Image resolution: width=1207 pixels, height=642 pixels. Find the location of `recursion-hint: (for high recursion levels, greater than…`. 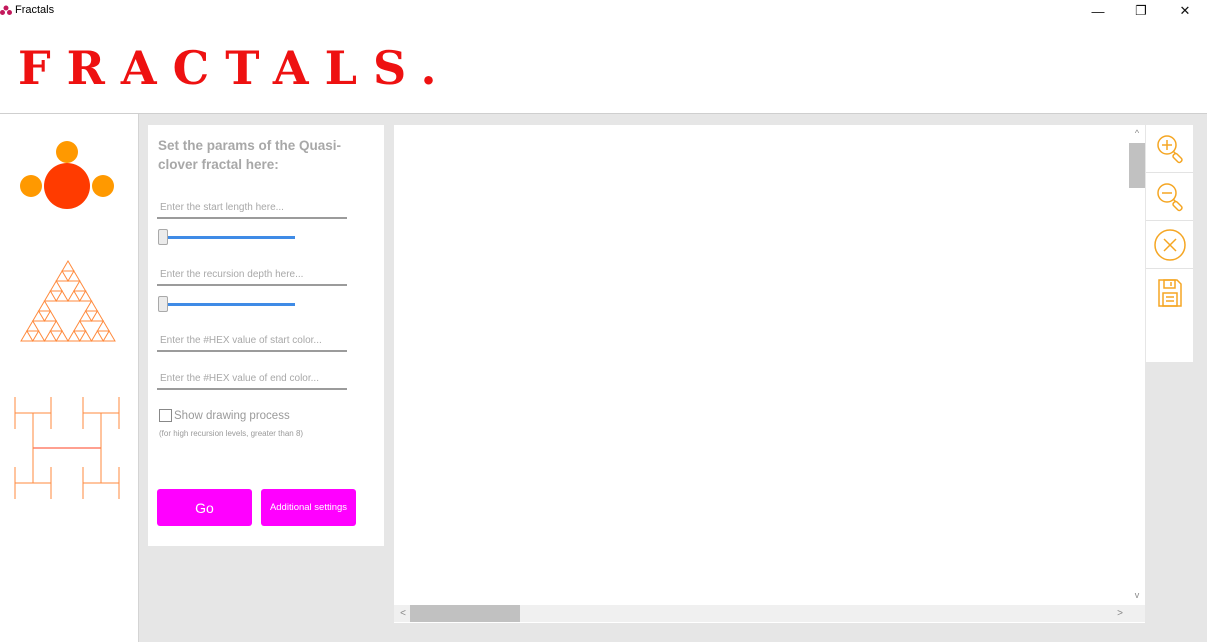

recursion-hint: (for high recursion levels, greater than… is located at coordinates (231, 433).